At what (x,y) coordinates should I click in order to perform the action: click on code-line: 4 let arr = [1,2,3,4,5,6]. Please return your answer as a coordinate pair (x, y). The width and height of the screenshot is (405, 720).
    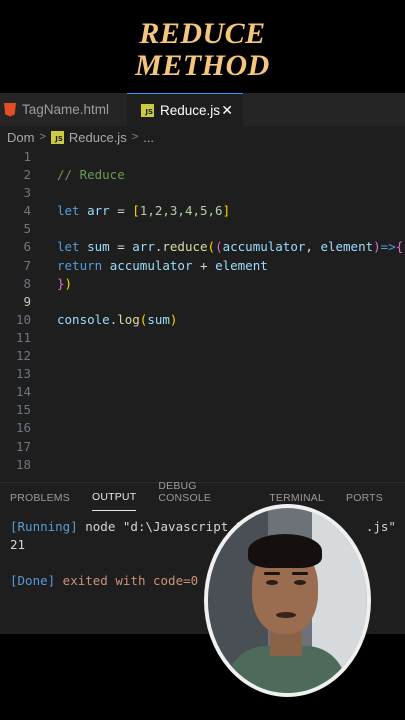
    Looking at the image, I should click on (202, 211).